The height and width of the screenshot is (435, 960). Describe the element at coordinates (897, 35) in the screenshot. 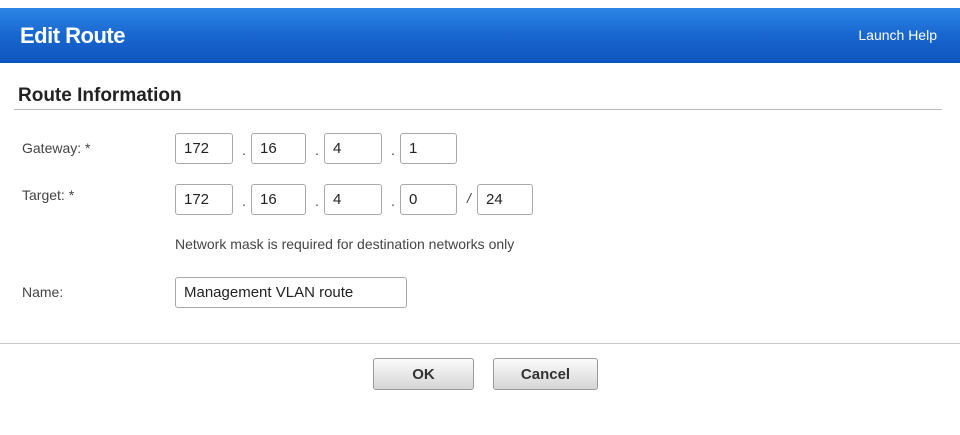

I see `launch-help-link: Launch Help` at that location.